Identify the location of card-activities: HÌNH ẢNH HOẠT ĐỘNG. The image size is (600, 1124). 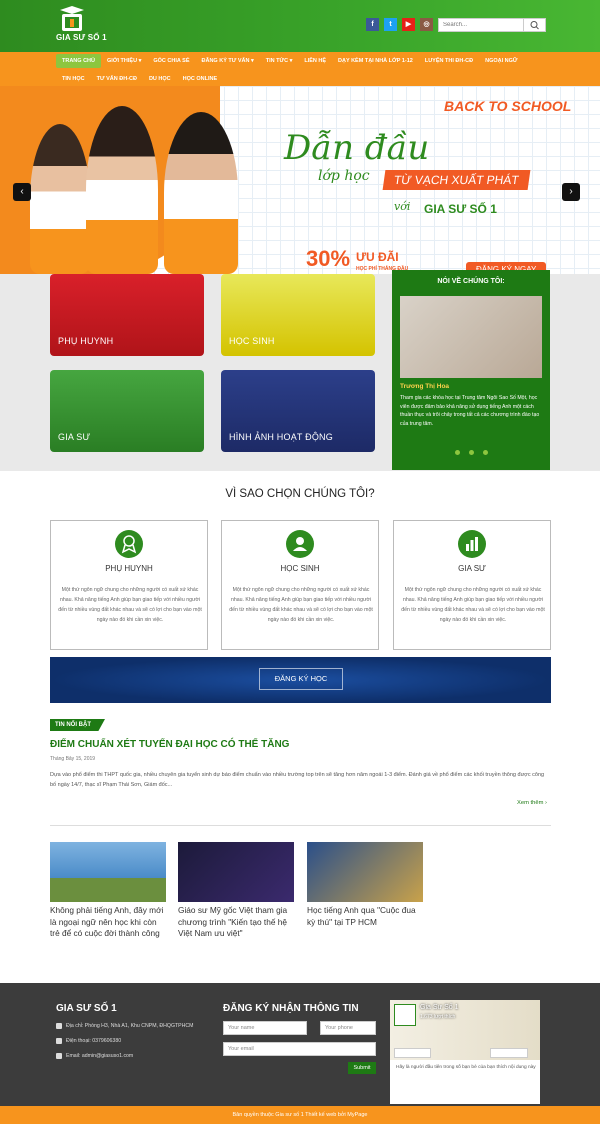
(298, 411).